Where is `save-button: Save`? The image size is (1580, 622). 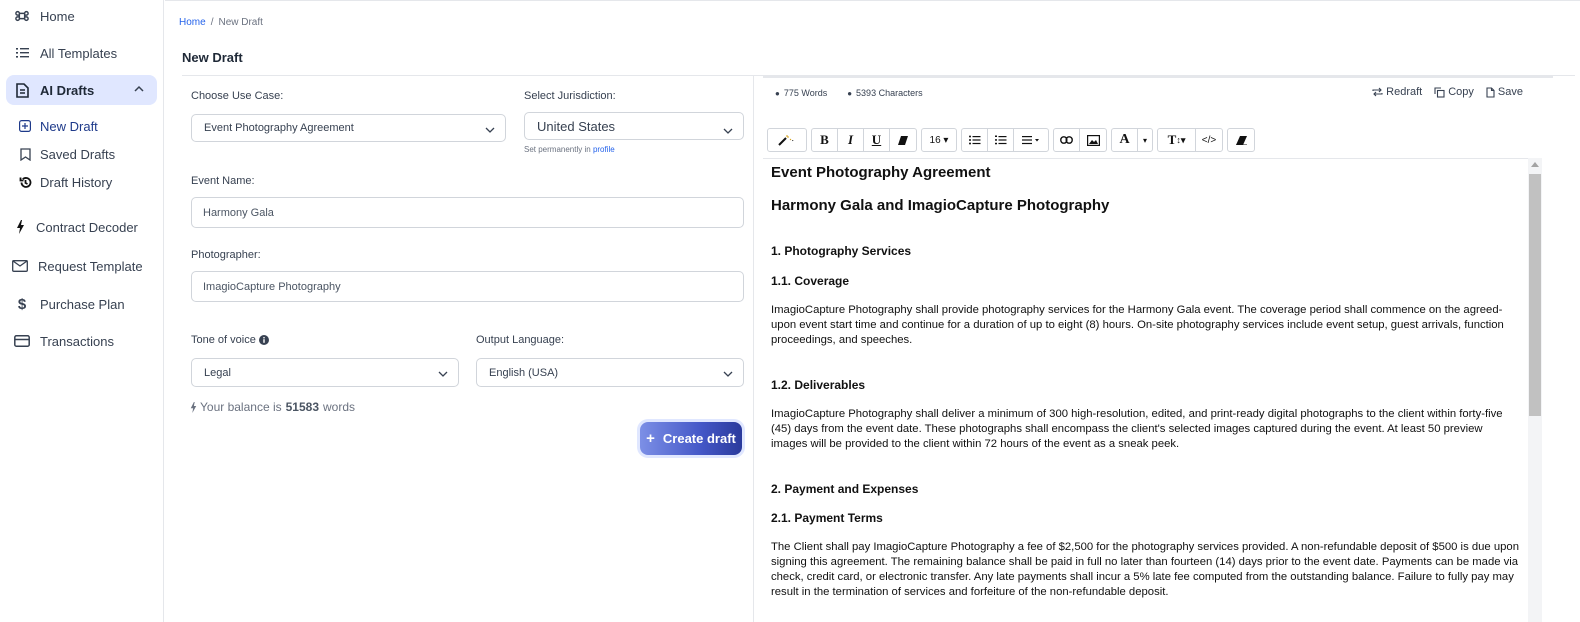 save-button: Save is located at coordinates (1504, 92).